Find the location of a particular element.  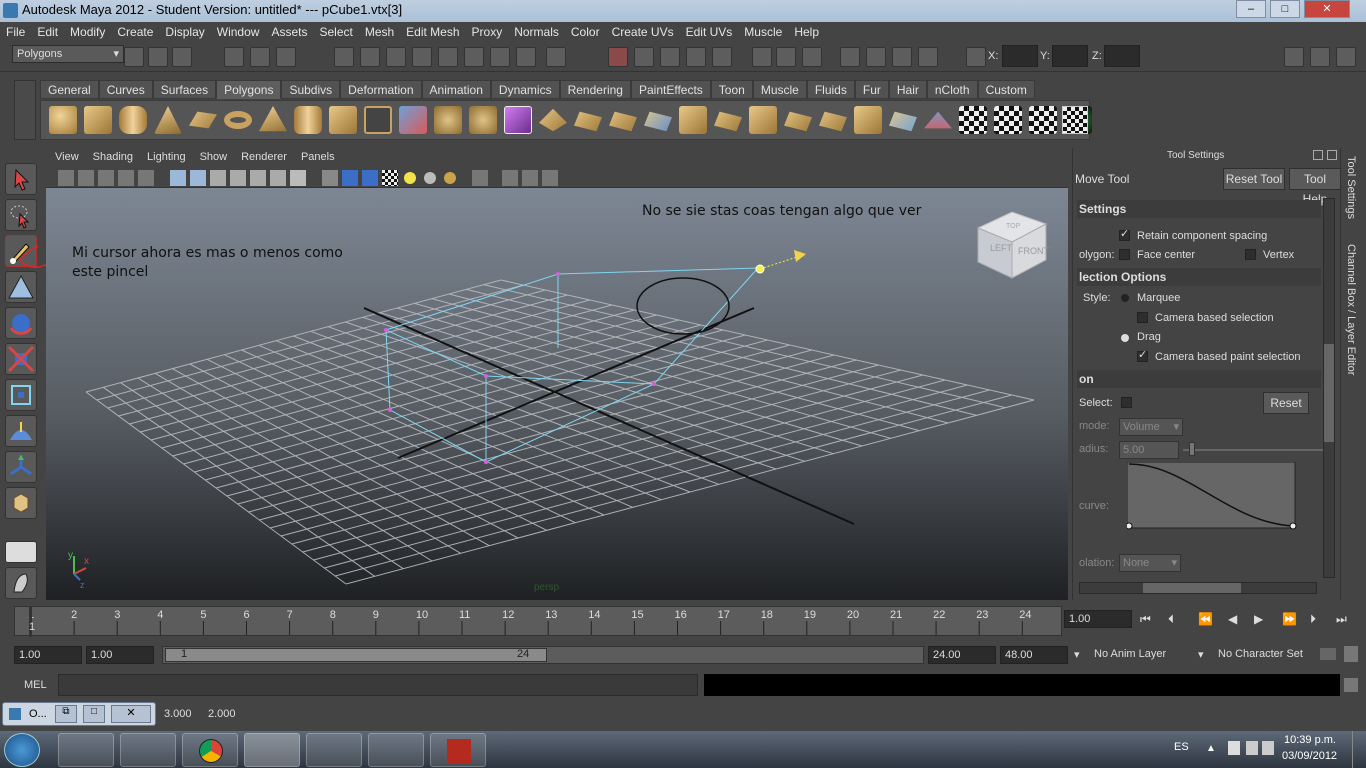

poly-cone-icon is located at coordinates (168, 120).